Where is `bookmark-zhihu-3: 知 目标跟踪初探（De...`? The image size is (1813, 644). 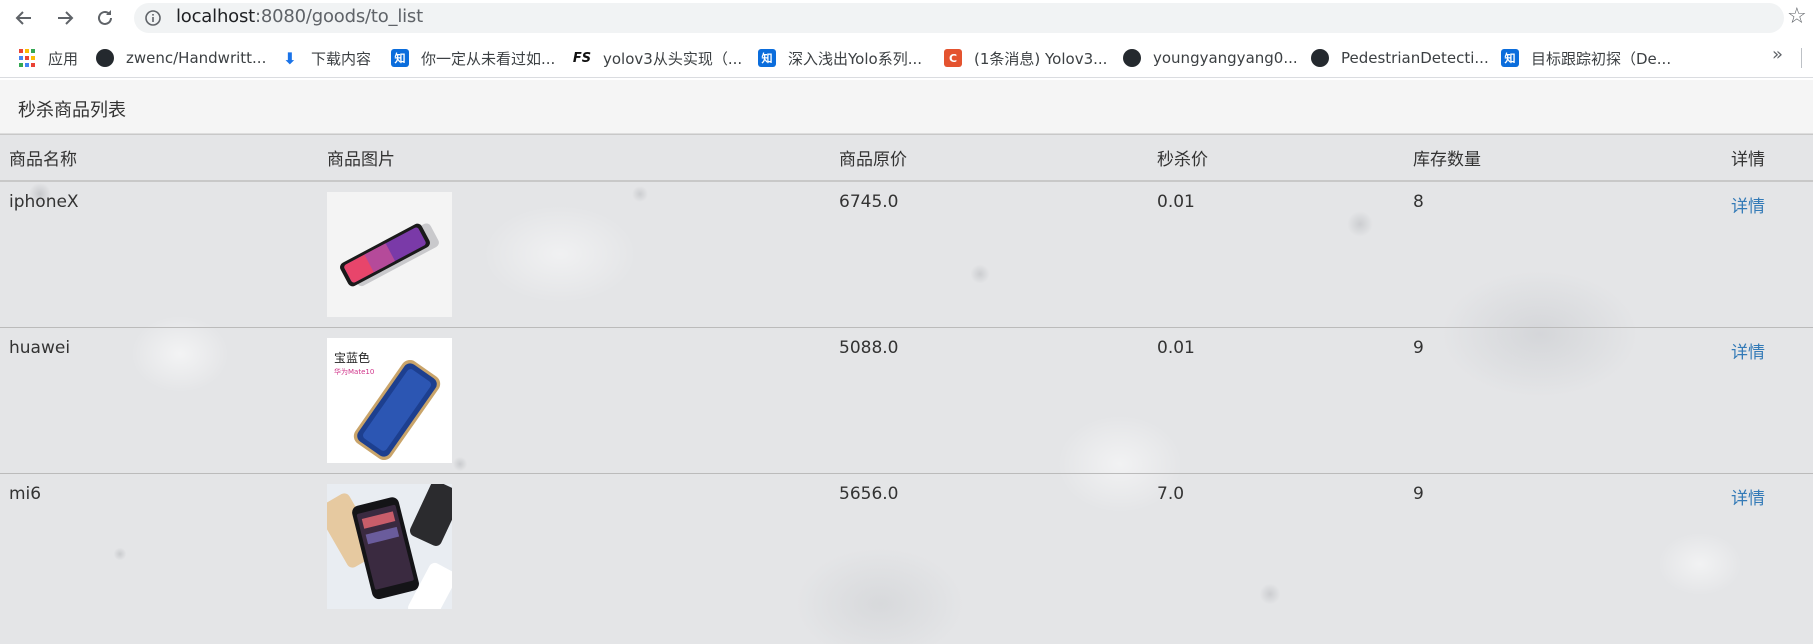 bookmark-zhihu-3: 知 目标跟踪初探（De... is located at coordinates (1586, 58).